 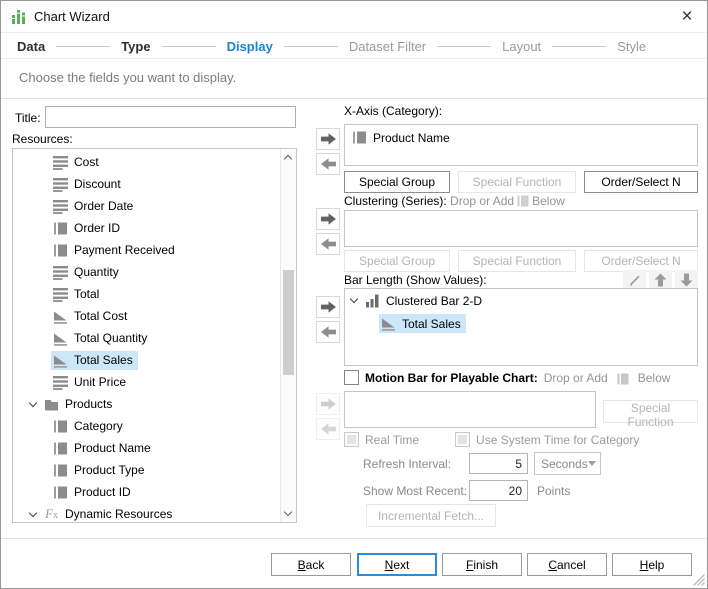 I want to click on move-left-barlength-button, so click(x=328, y=332).